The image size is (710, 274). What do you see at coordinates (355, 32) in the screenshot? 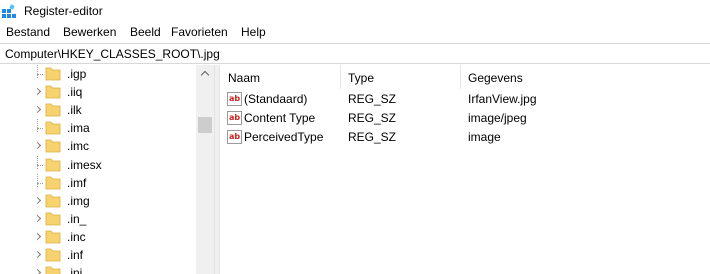
I see `menu-bar: Bestand Bewerken Beeld Favorieten Help` at bounding box center [355, 32].